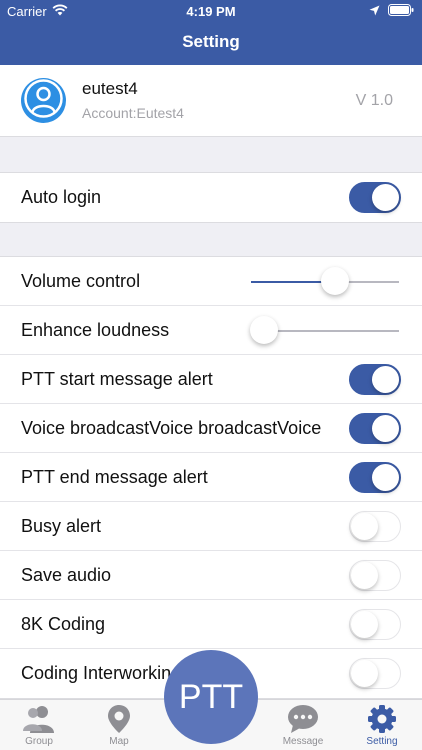 This screenshot has width=422, height=750. I want to click on battery-icon, so click(401, 11).